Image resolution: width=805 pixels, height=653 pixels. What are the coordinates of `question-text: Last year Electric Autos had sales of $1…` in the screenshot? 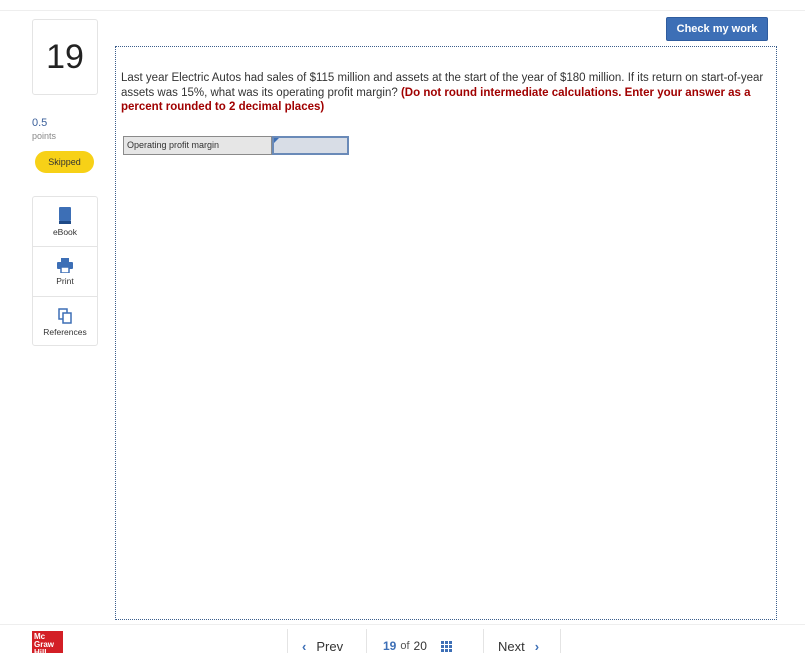 It's located at (446, 93).